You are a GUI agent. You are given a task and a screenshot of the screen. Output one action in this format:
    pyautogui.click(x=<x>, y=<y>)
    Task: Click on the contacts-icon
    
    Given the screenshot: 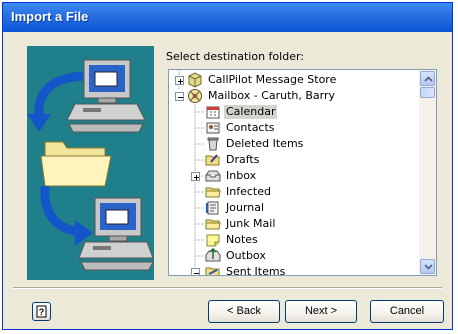 What is the action you would take?
    pyautogui.click(x=213, y=128)
    